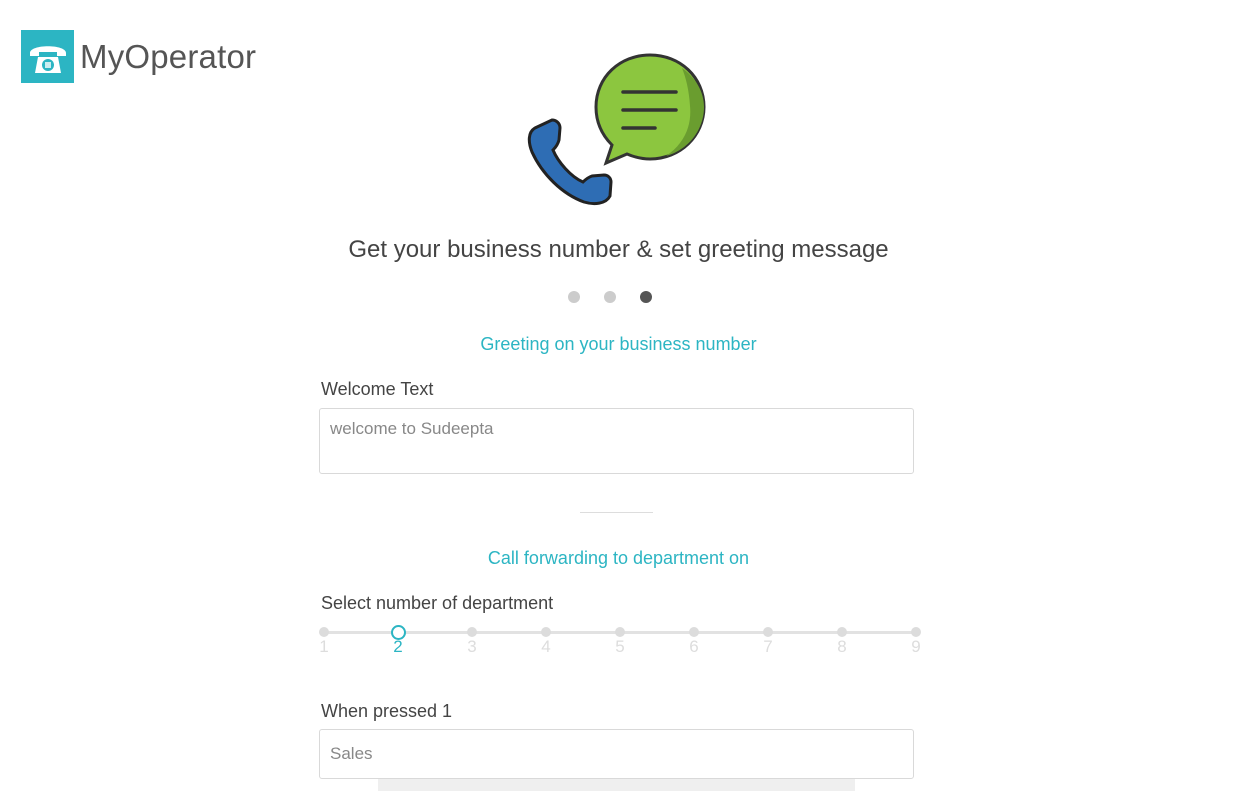 The width and height of the screenshot is (1237, 791). Describe the element at coordinates (842, 646) in the screenshot. I see `slider-tick-label: 8` at that location.